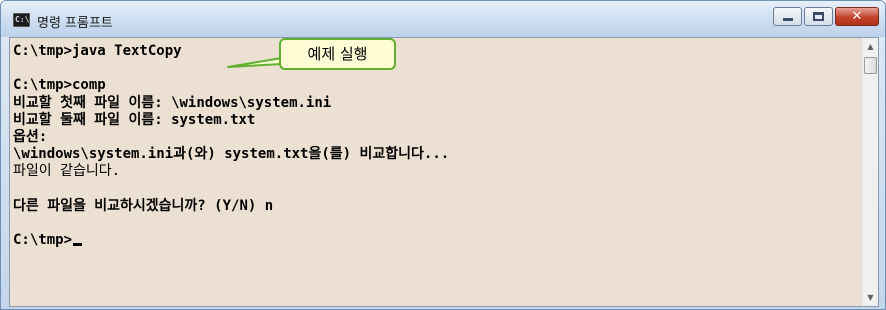 The width and height of the screenshot is (886, 310). I want to click on console-line: 옵션:, so click(30, 136).